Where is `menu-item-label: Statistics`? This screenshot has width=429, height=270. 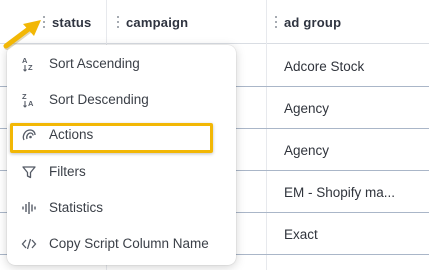 menu-item-label: Statistics is located at coordinates (76, 207).